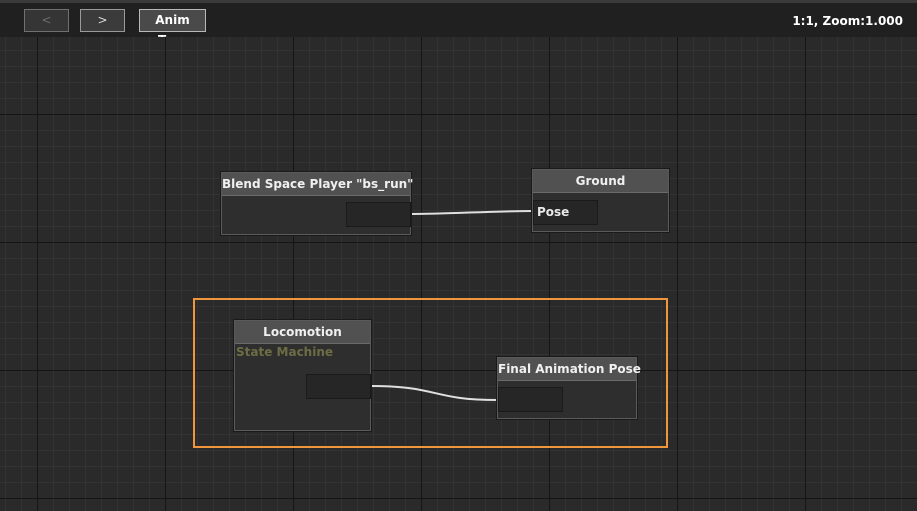 The width and height of the screenshot is (917, 511). Describe the element at coordinates (847, 21) in the screenshot. I see `zoom-readout: 1:1, Zoom:1.000` at that location.